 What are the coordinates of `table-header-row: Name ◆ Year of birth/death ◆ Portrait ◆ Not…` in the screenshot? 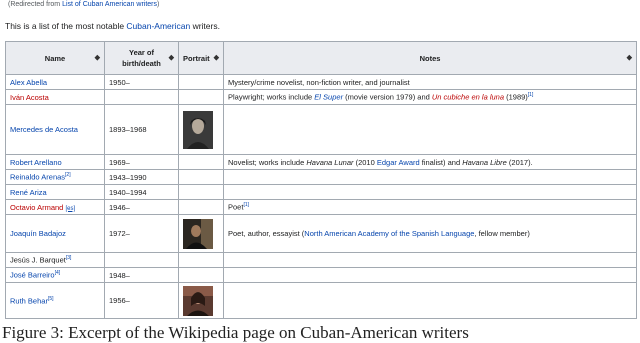 It's located at (321, 58).